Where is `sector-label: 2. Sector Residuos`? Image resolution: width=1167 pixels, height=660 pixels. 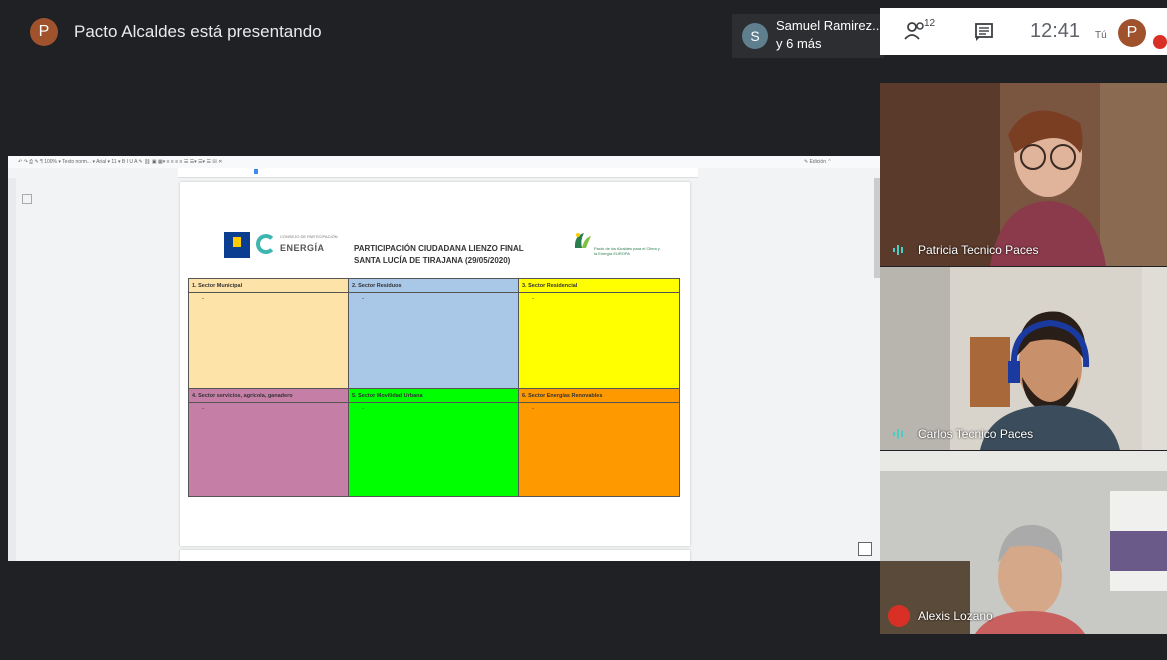 sector-label: 2. Sector Residuos is located at coordinates (433, 286).